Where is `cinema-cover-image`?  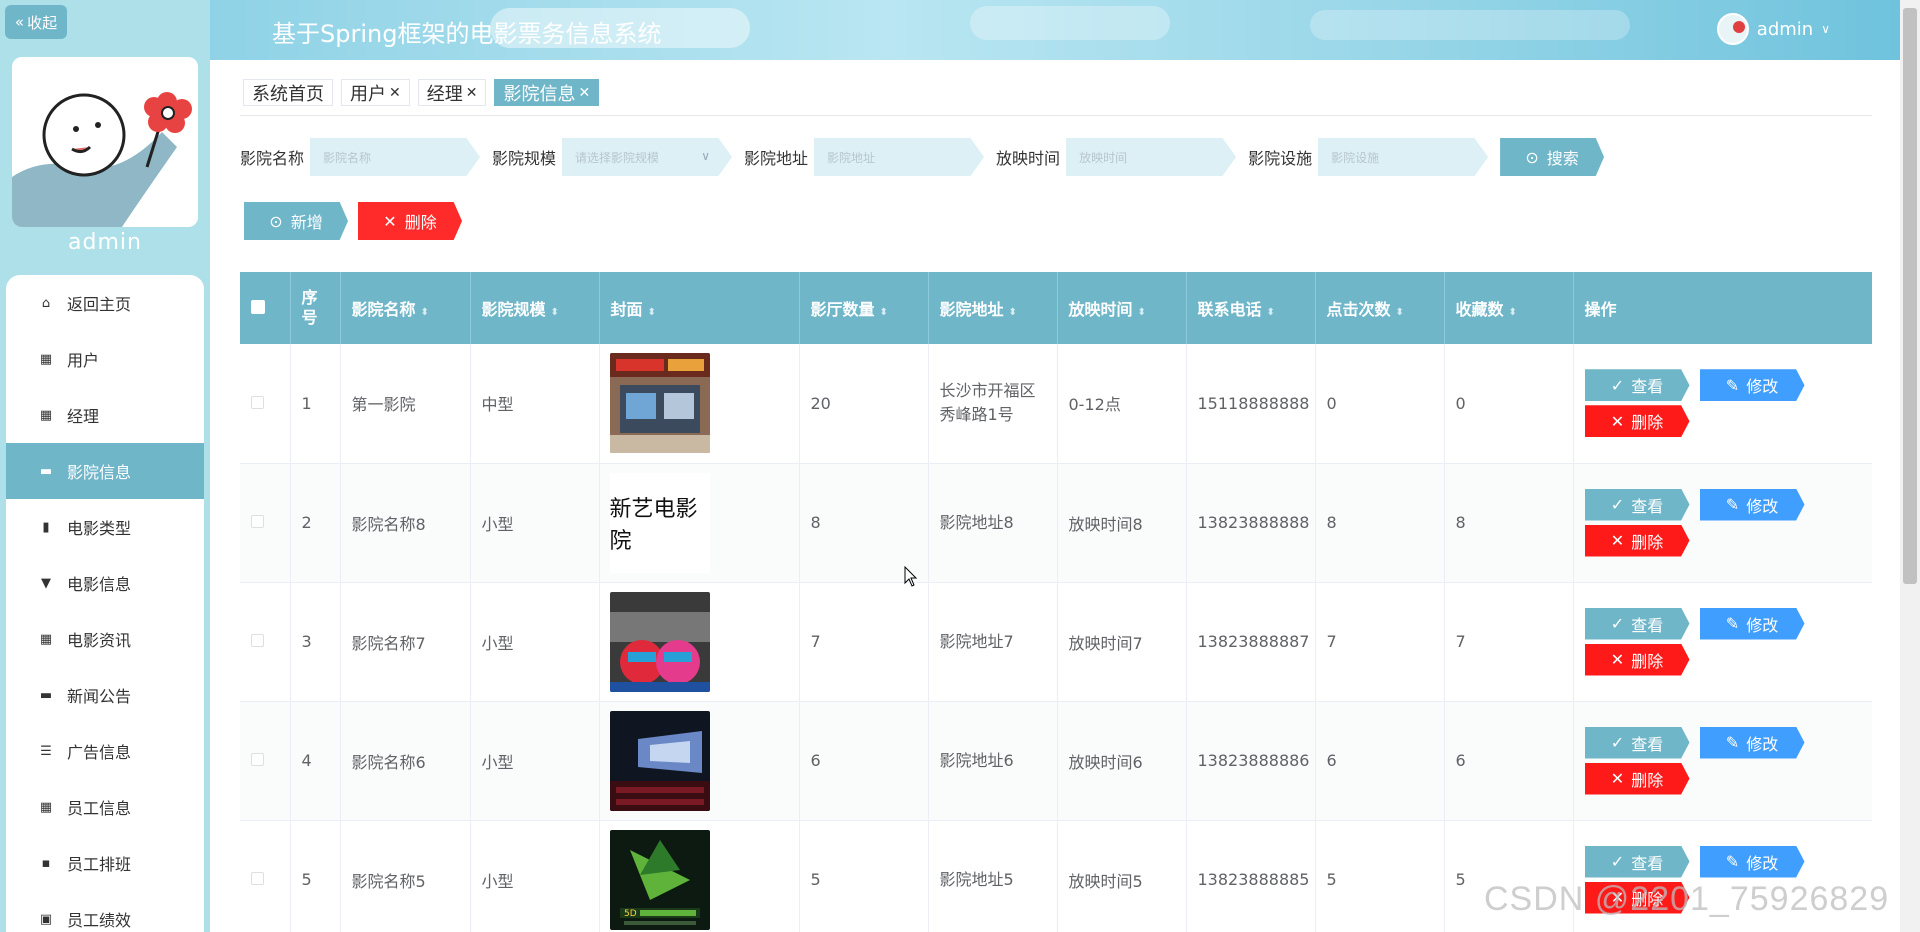 cinema-cover-image is located at coordinates (659, 641).